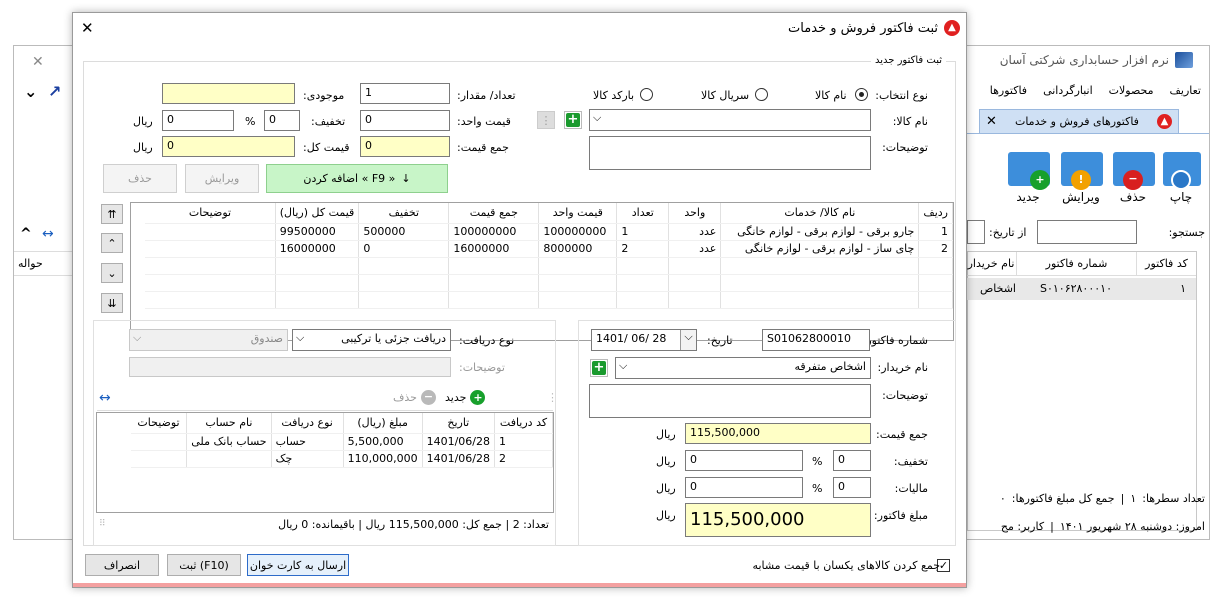 The height and width of the screenshot is (609, 1212). What do you see at coordinates (578, 213) in the screenshot?
I see `col-unit-price: قیمت واحد` at bounding box center [578, 213].